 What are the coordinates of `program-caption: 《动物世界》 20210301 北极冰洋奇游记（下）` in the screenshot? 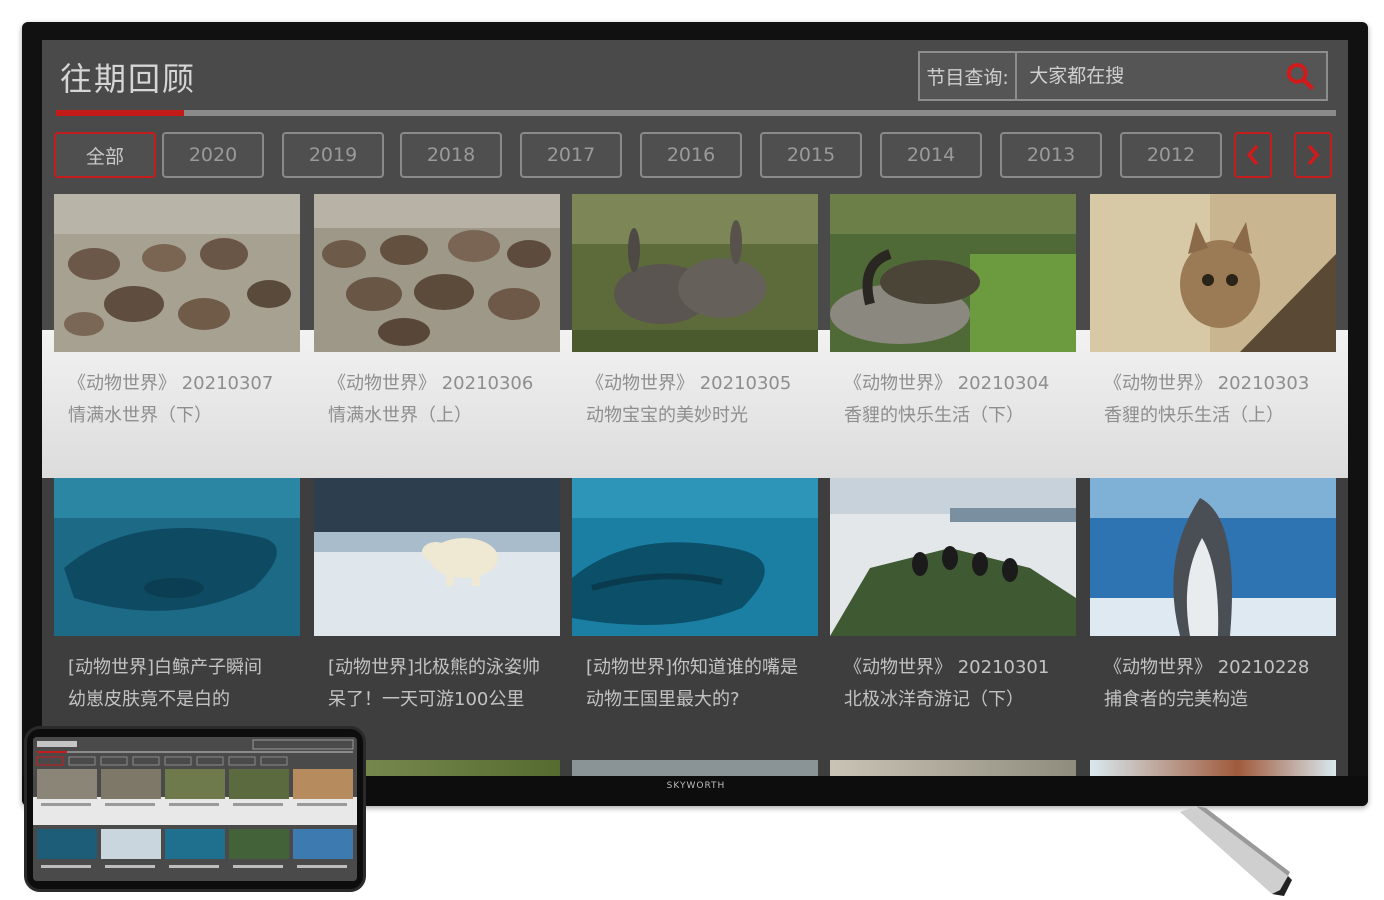 It's located at (964, 684).